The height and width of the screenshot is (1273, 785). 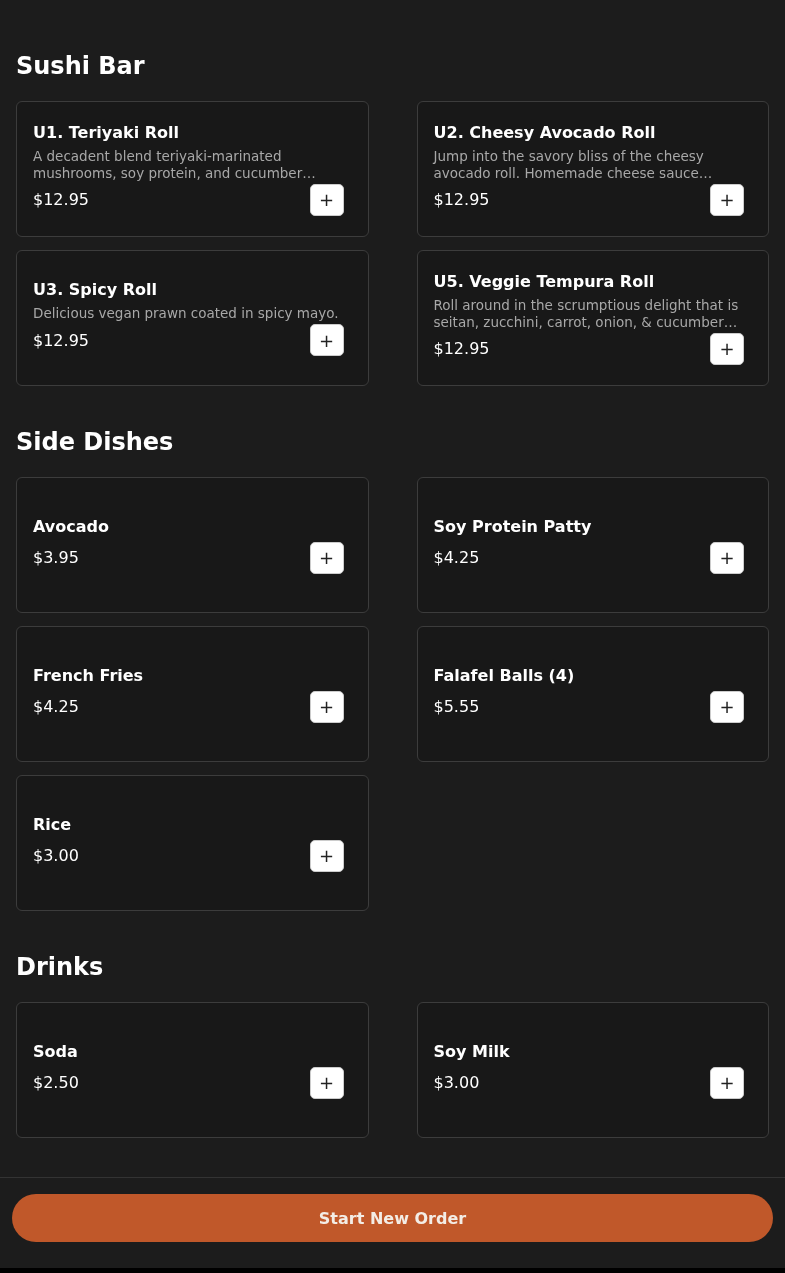 What do you see at coordinates (456, 706) in the screenshot?
I see `item-price: $5.55` at bounding box center [456, 706].